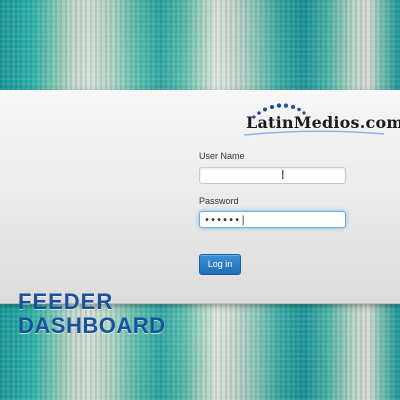  I want to click on latinmedios-logo: LatinMedios.com®, so click(320, 118).